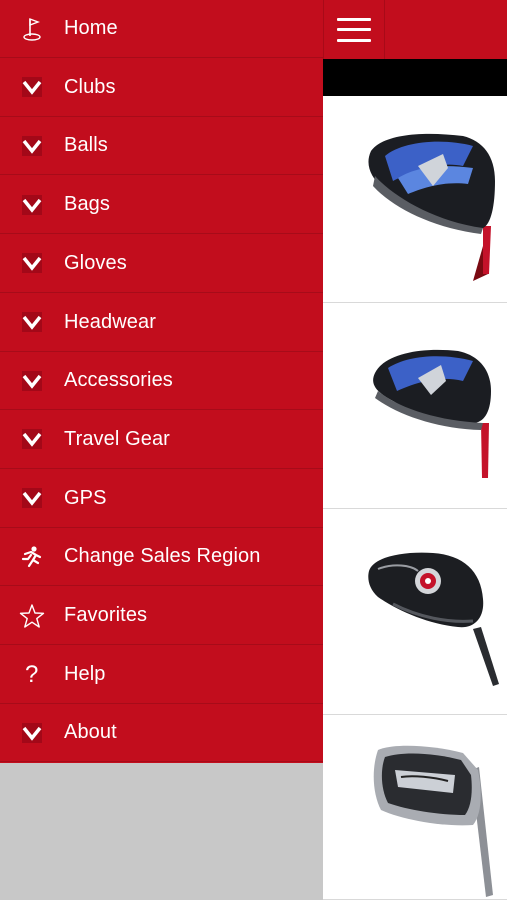 Image resolution: width=507 pixels, height=900 pixels. Describe the element at coordinates (95, 262) in the screenshot. I see `menu-item-label: Gloves` at that location.